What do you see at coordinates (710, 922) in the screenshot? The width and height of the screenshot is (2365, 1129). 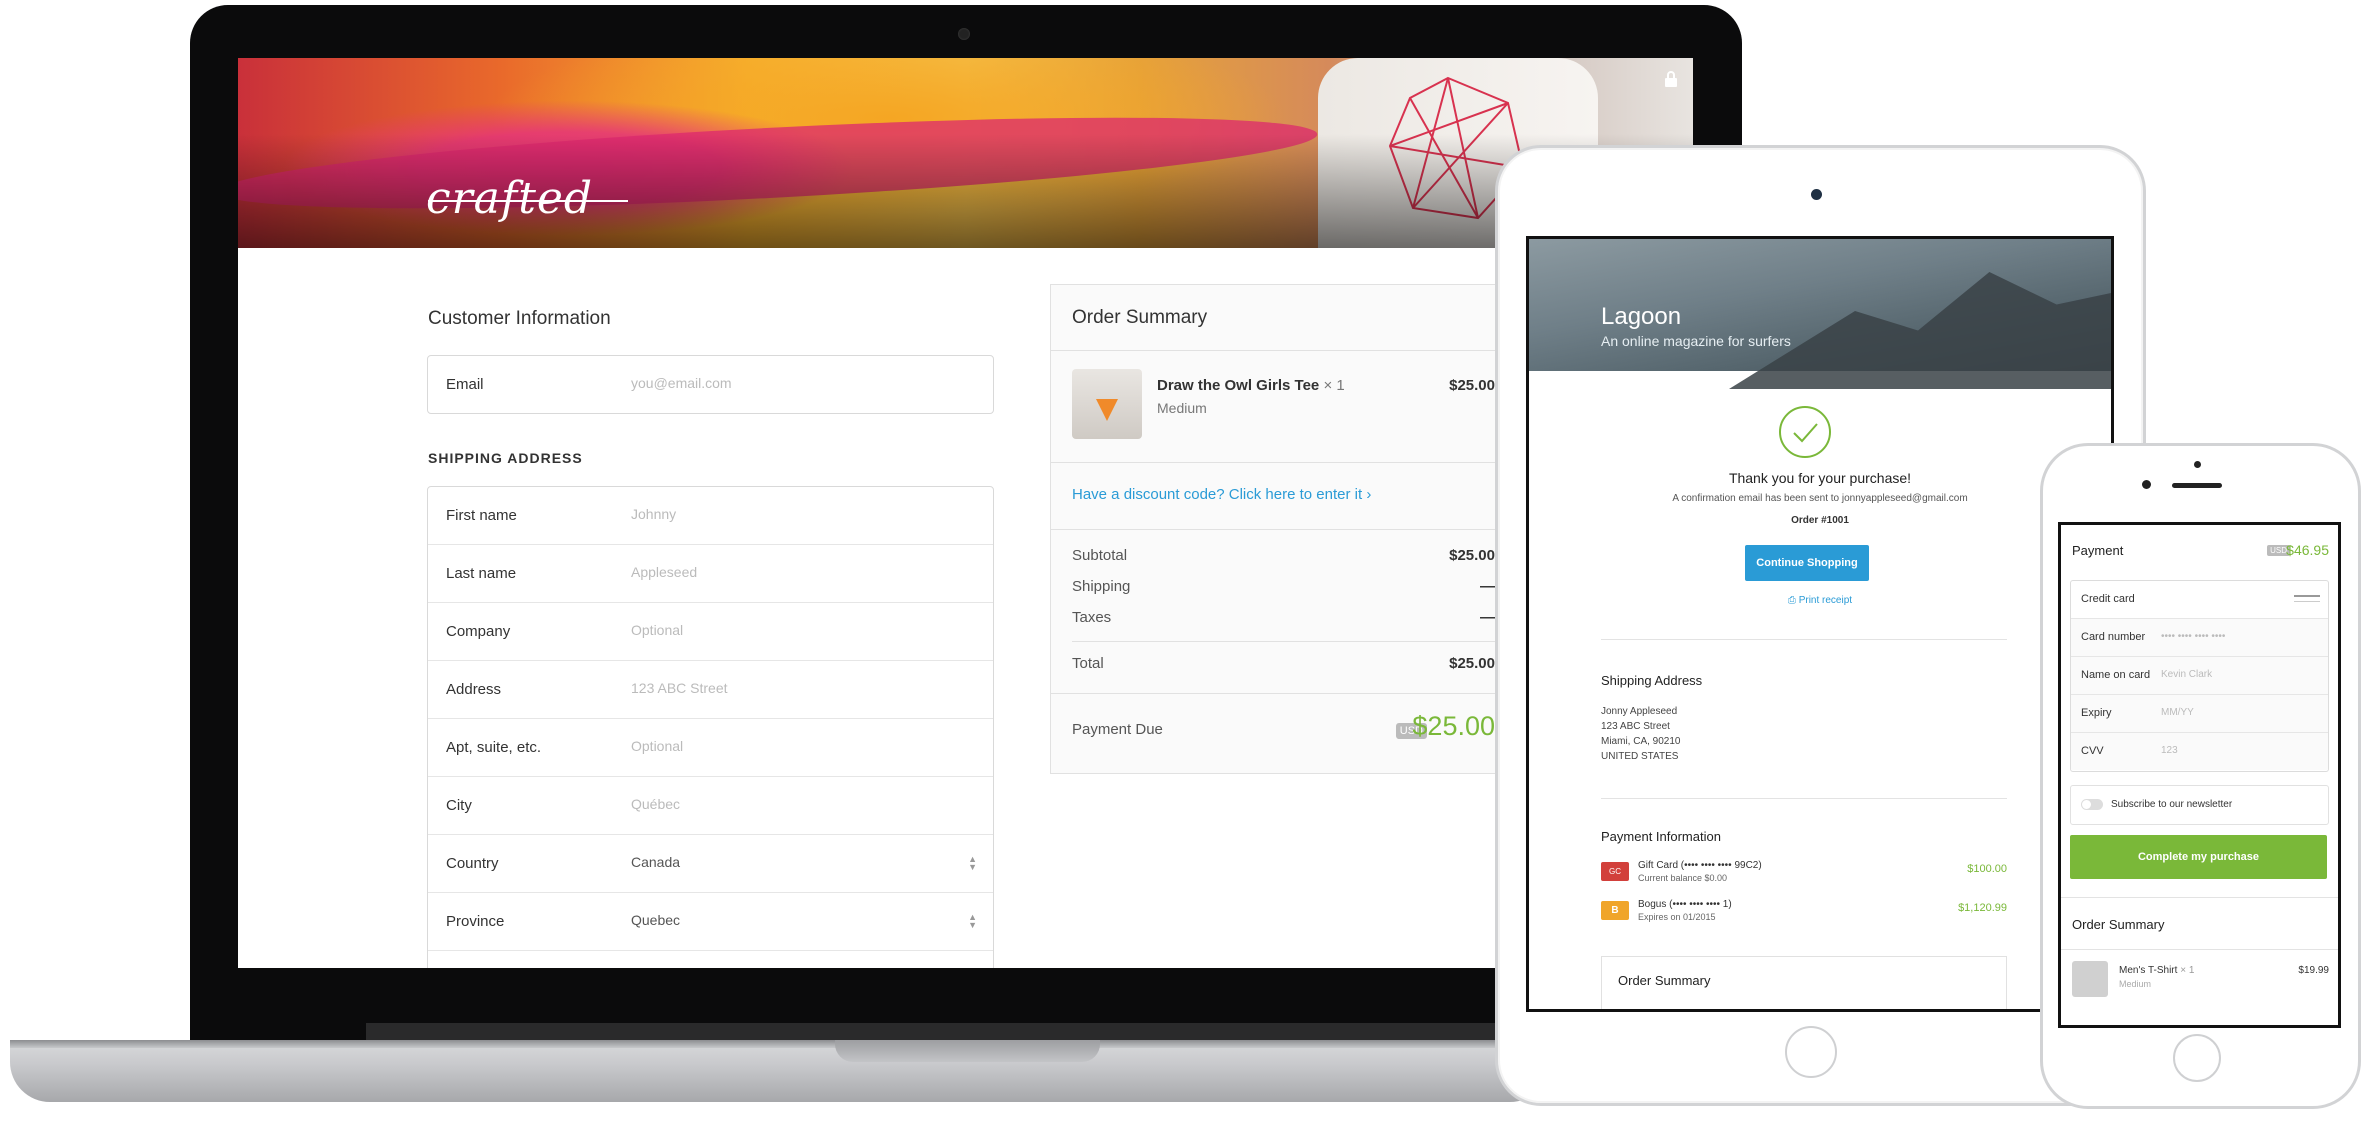 I see `province-select: Province Quebec ▲ ▼` at bounding box center [710, 922].